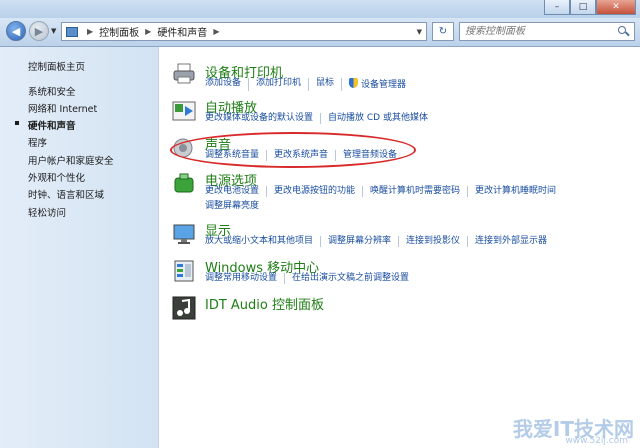 The image size is (640, 448). What do you see at coordinates (62, 108) in the screenshot?
I see `sidebar-item-network: 网络和 Internet` at bounding box center [62, 108].